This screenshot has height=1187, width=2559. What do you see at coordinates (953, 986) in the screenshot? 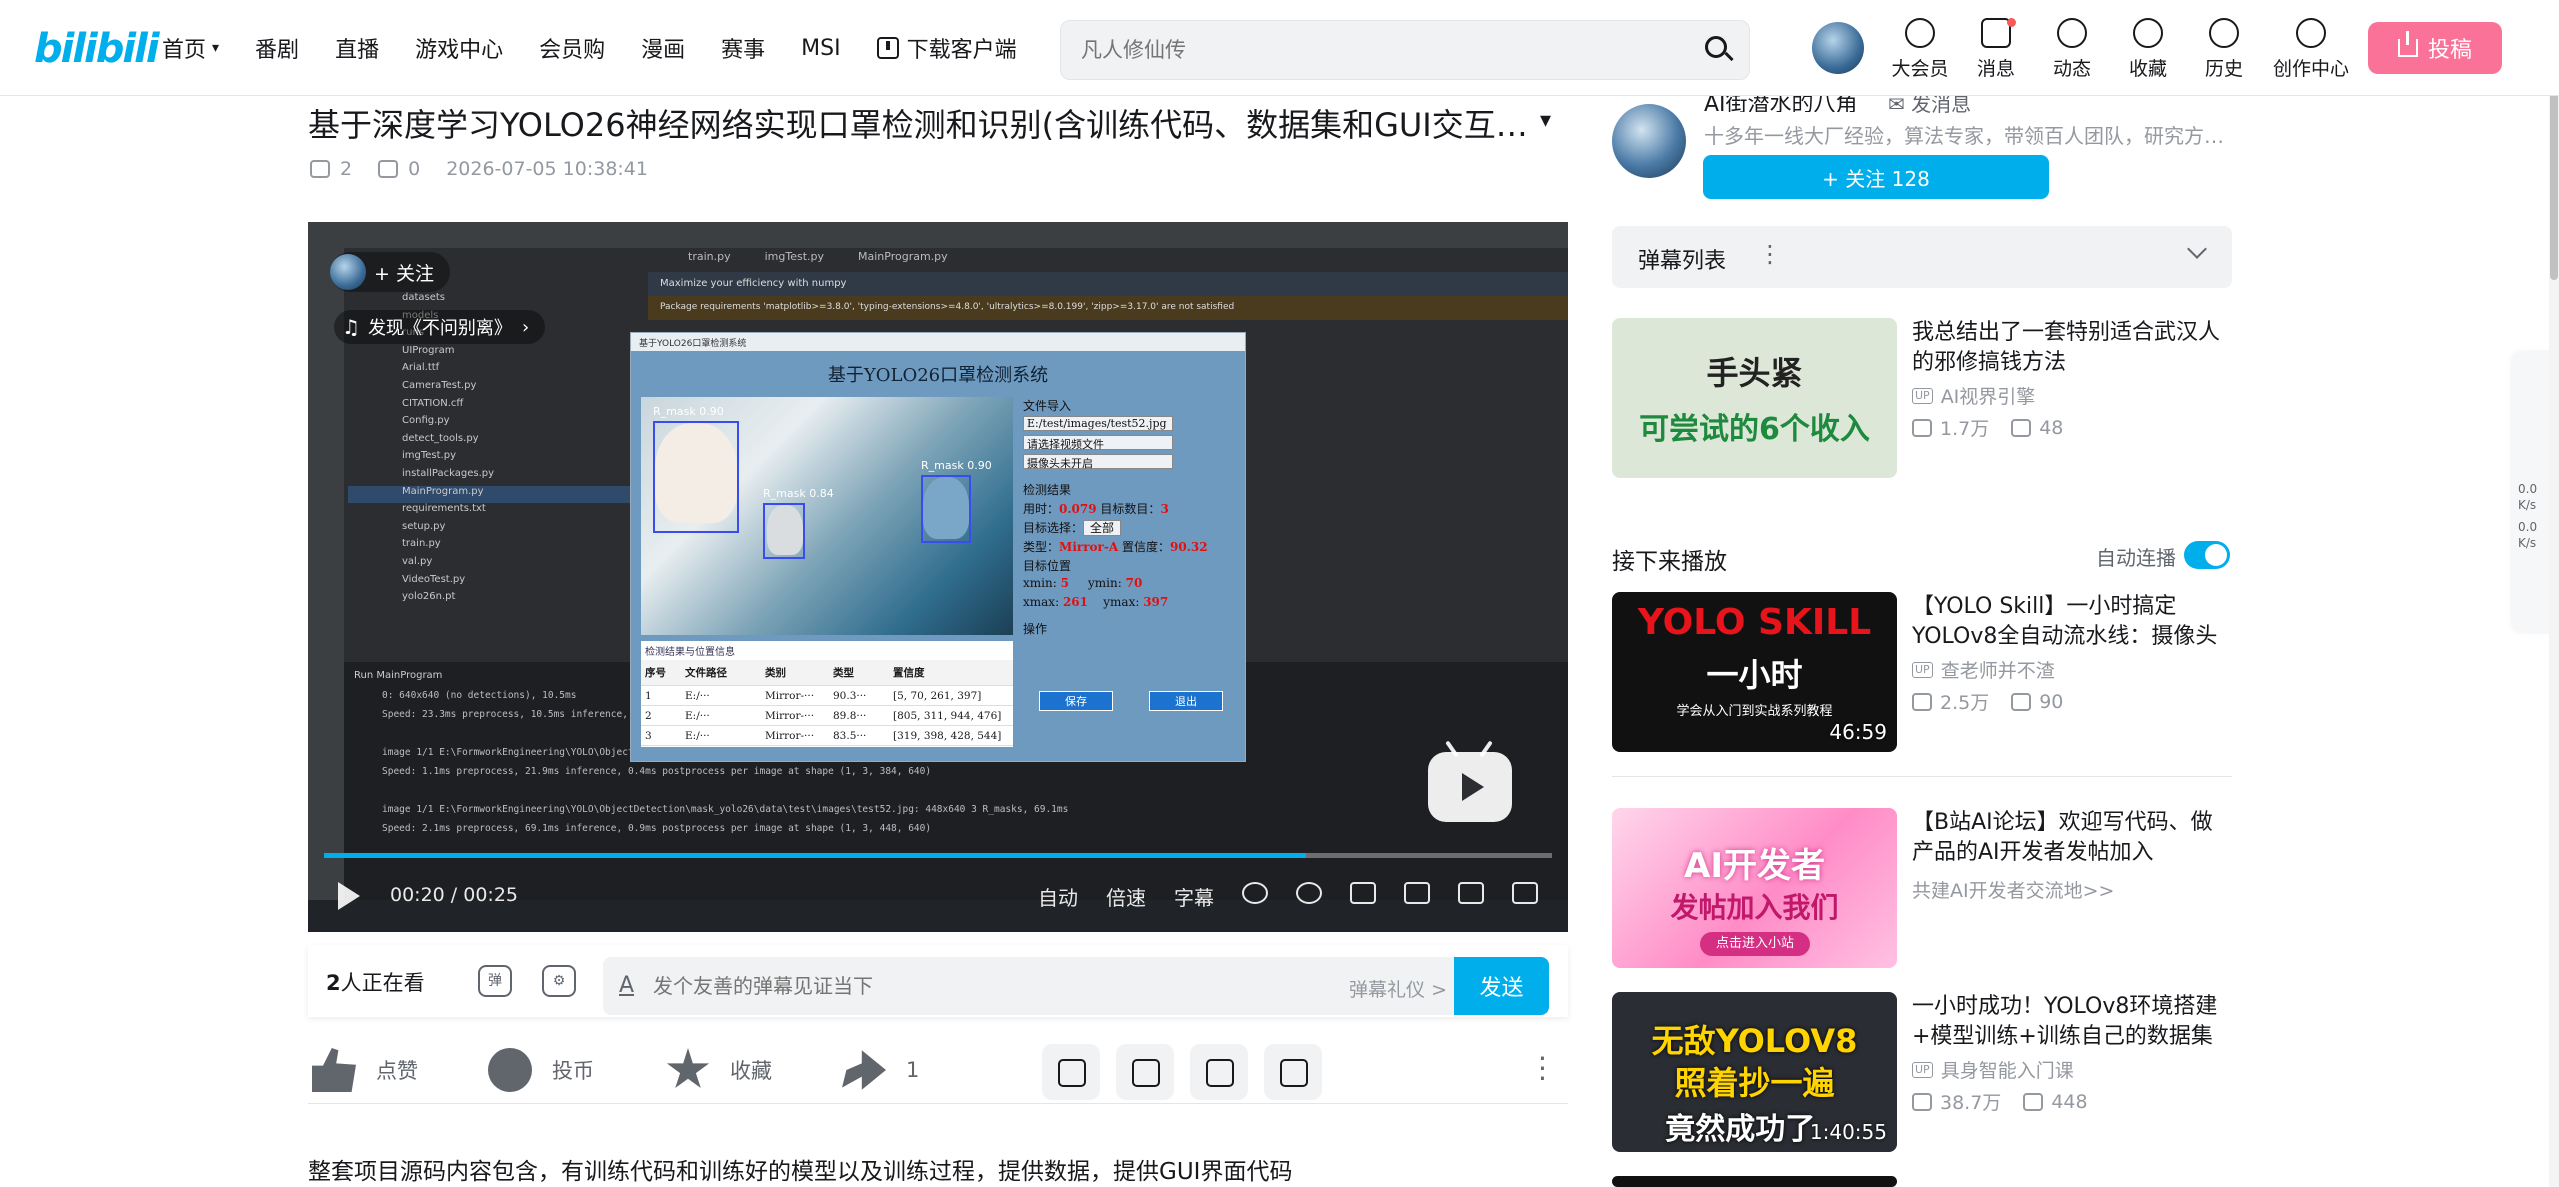
I see `danmaku-input` at bounding box center [953, 986].